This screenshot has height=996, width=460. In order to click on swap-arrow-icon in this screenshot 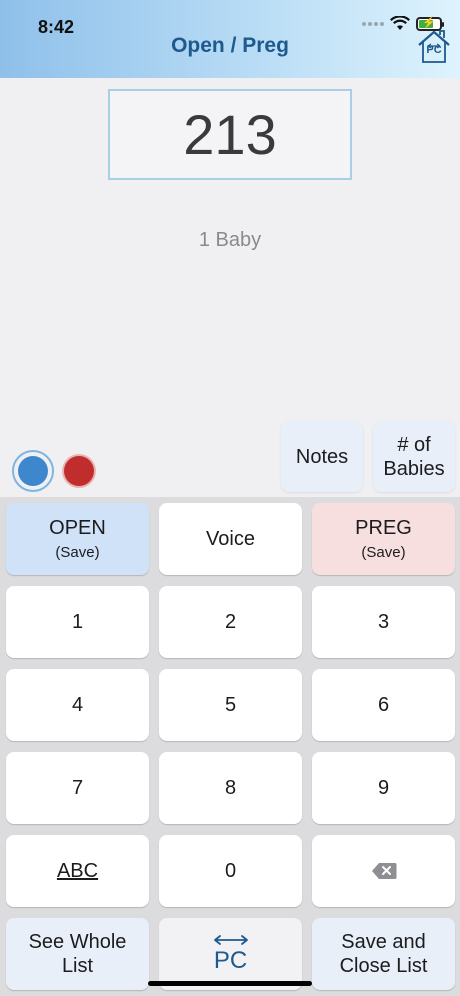, I will do `click(230, 939)`.